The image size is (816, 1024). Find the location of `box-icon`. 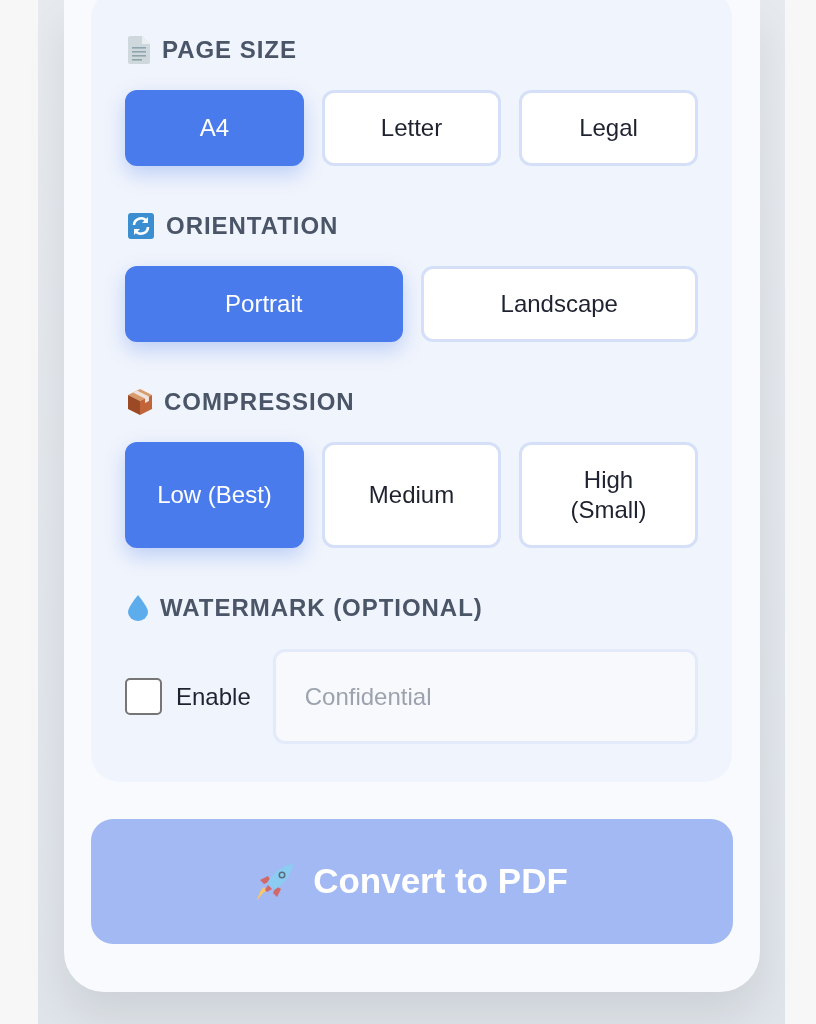

box-icon is located at coordinates (140, 402).